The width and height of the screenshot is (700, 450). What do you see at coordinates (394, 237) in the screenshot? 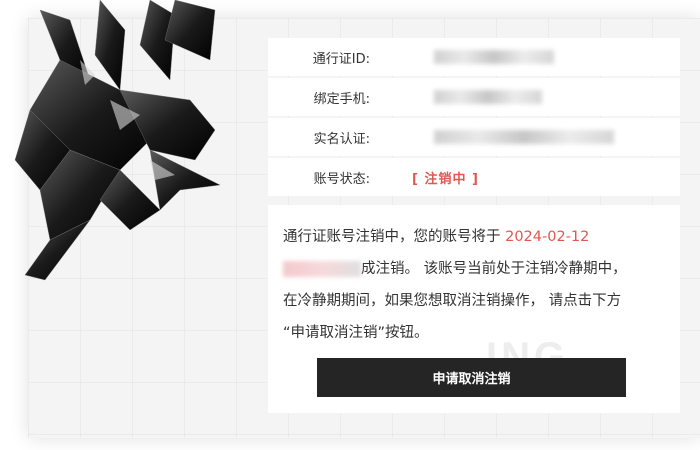
I see `notice-line1: 通行证账号注销中，您的账号将于` at bounding box center [394, 237].